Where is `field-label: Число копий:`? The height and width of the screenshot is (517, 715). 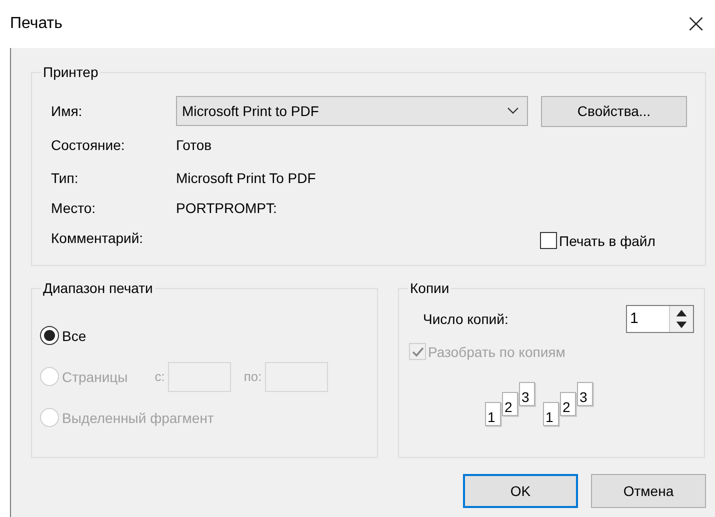 field-label: Число копий: is located at coordinates (465, 319).